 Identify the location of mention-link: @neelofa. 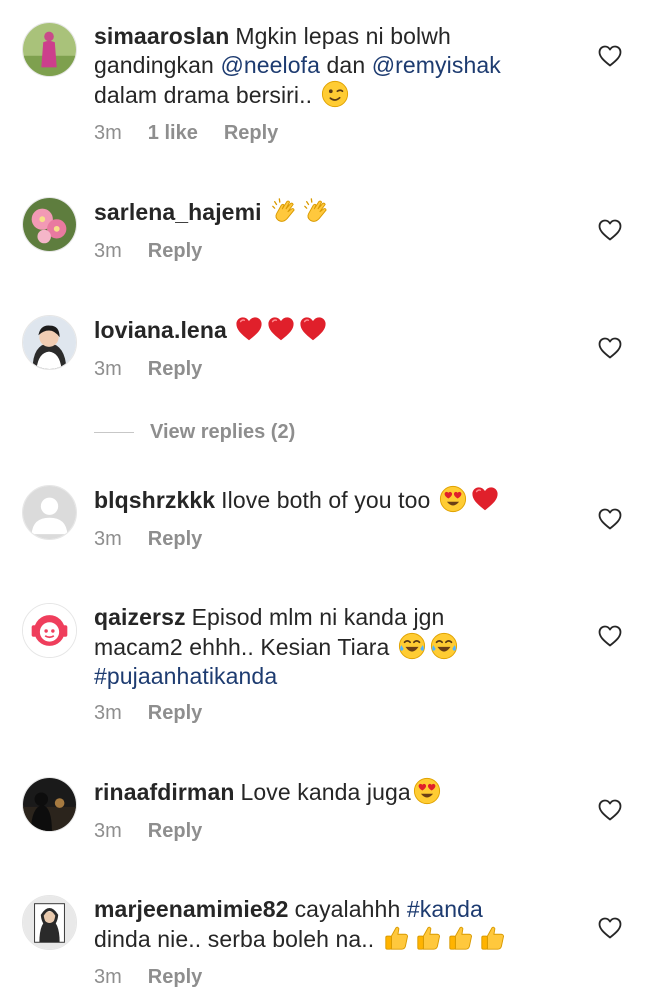
(270, 65).